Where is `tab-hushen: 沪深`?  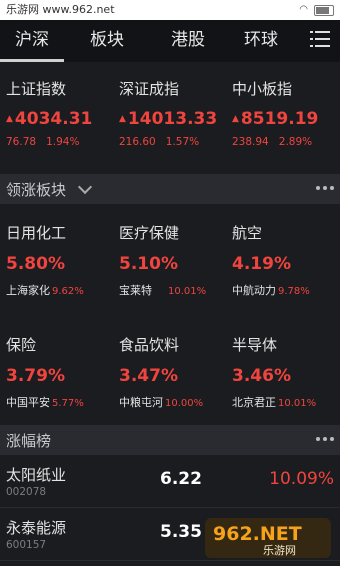 tab-hushen: 沪深 is located at coordinates (32, 41).